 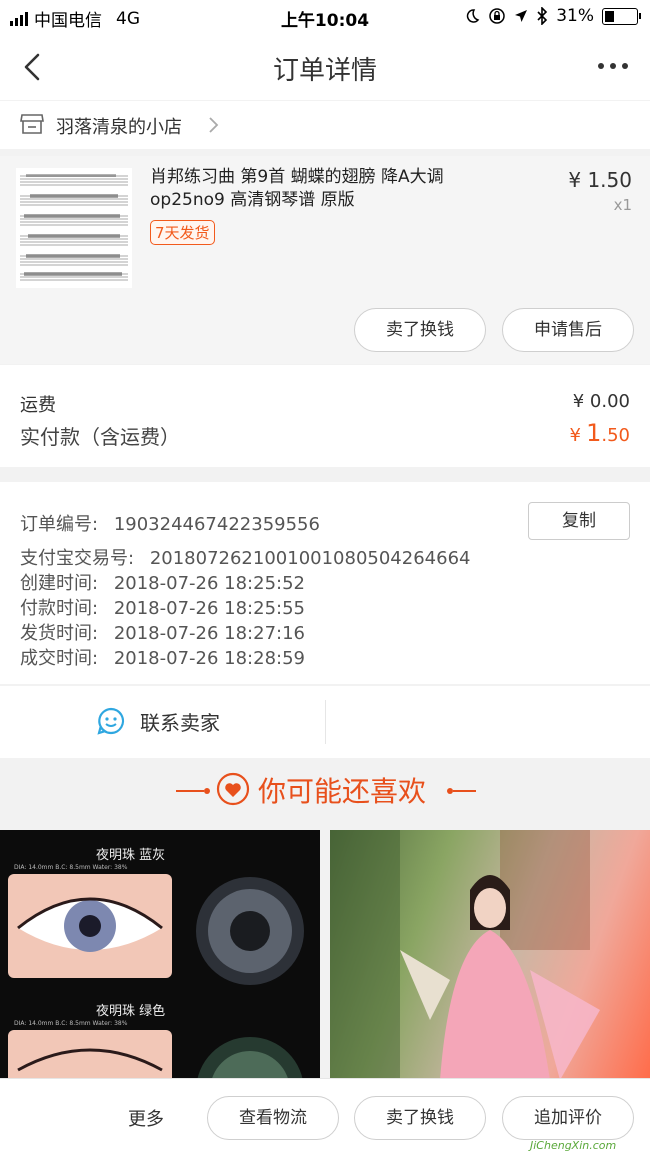 What do you see at coordinates (59, 583) in the screenshot?
I see `created-label: 创建时间:` at bounding box center [59, 583].